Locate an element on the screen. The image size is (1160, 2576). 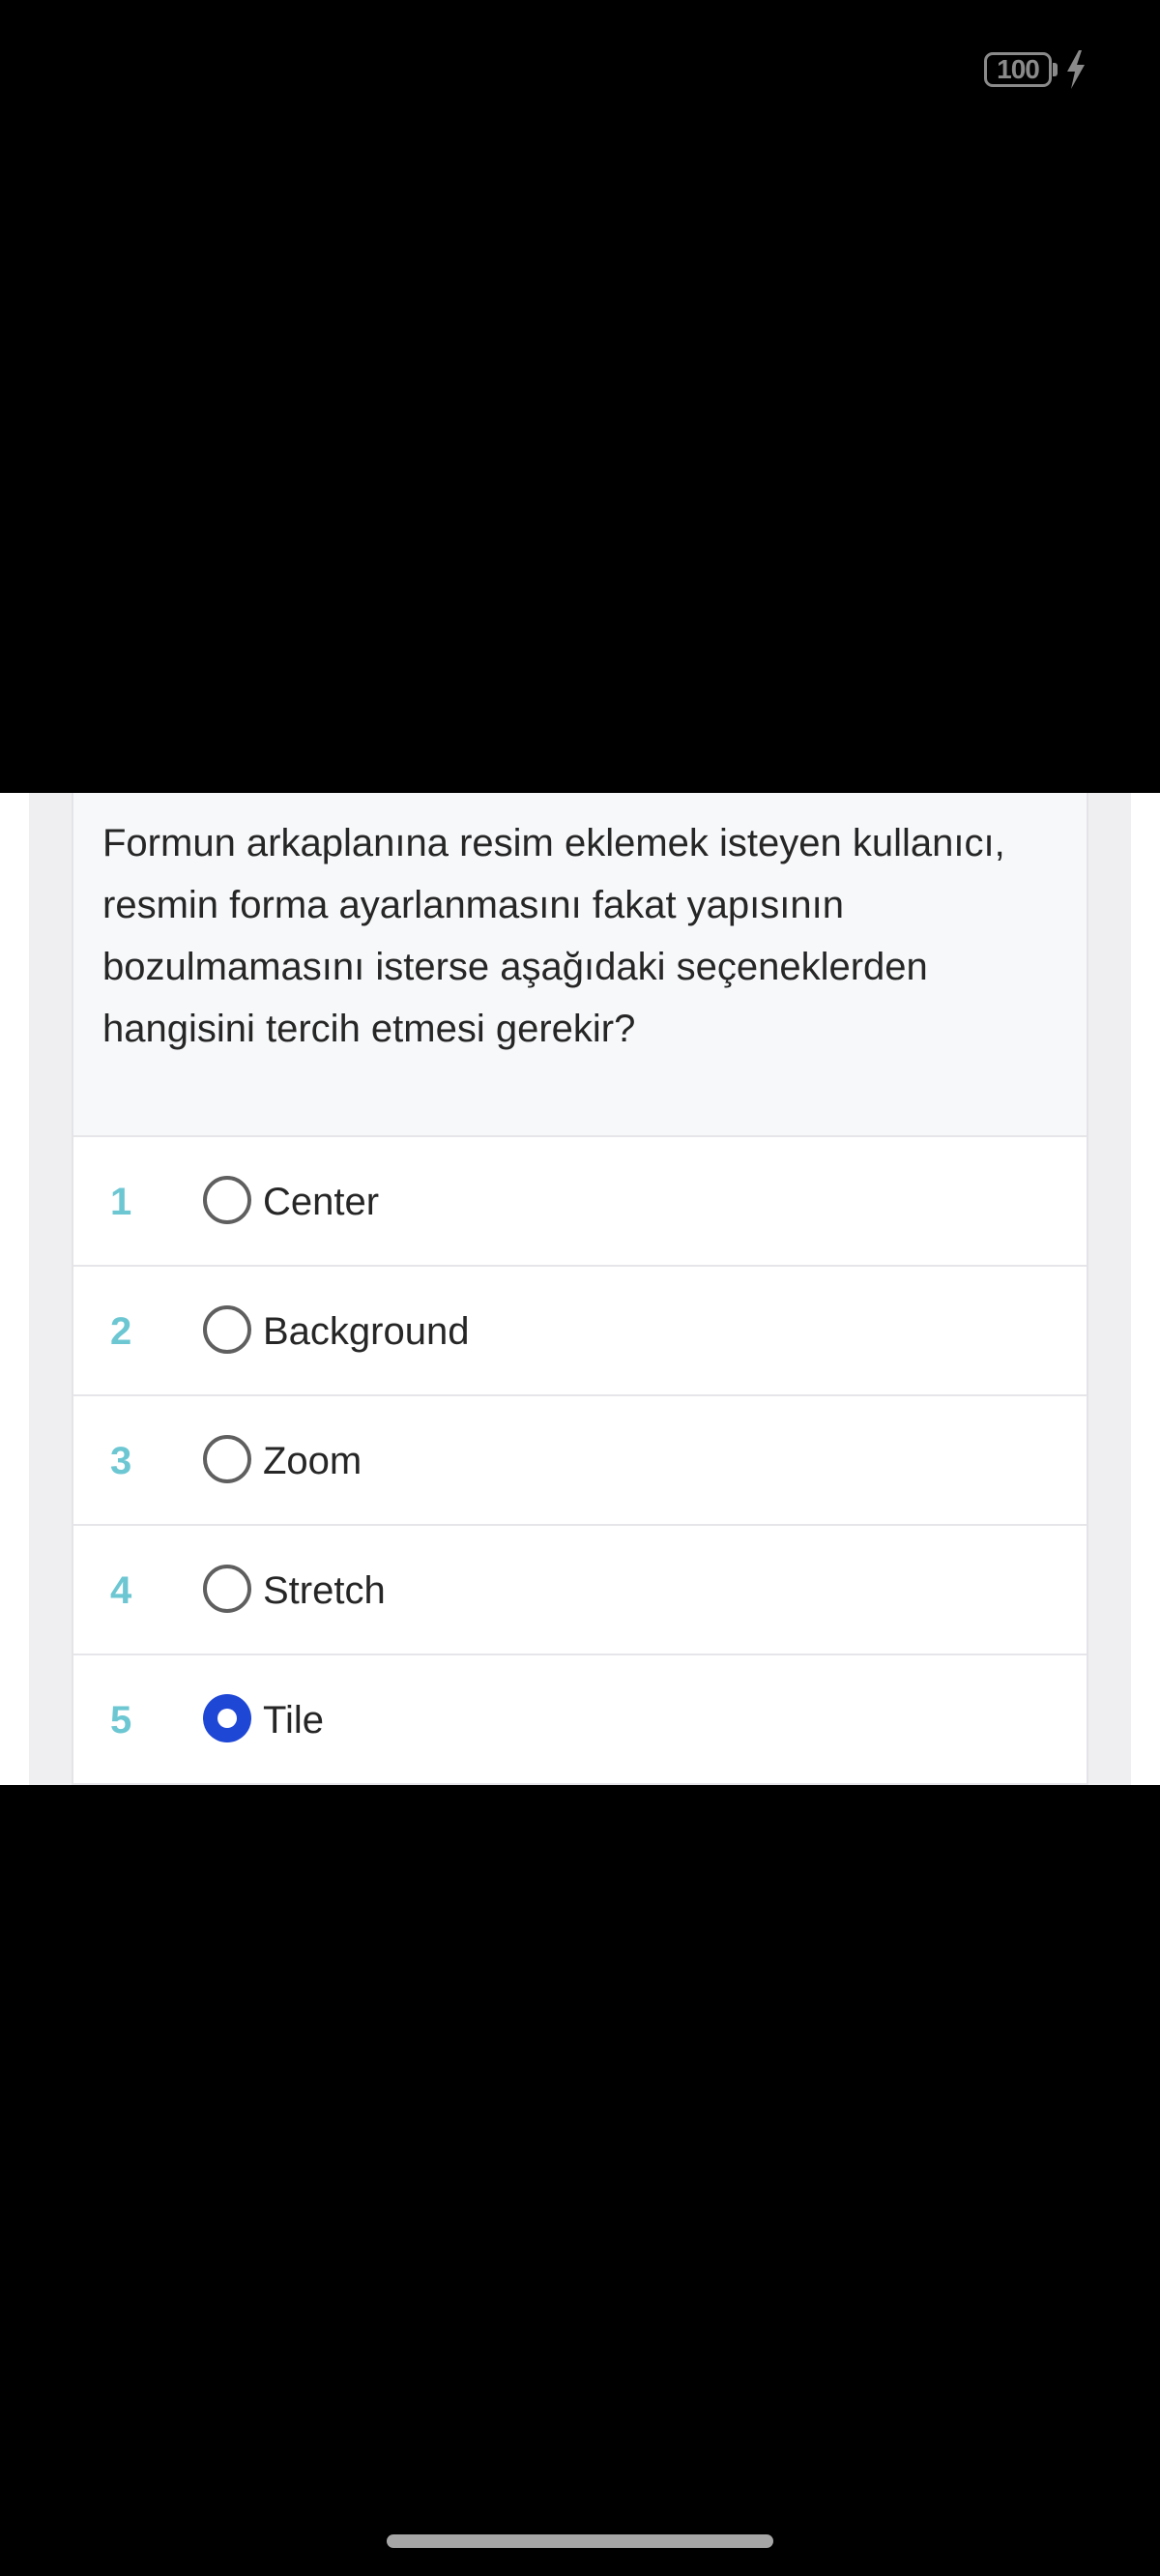
option-row-2: 2 Background is located at coordinates (580, 1331).